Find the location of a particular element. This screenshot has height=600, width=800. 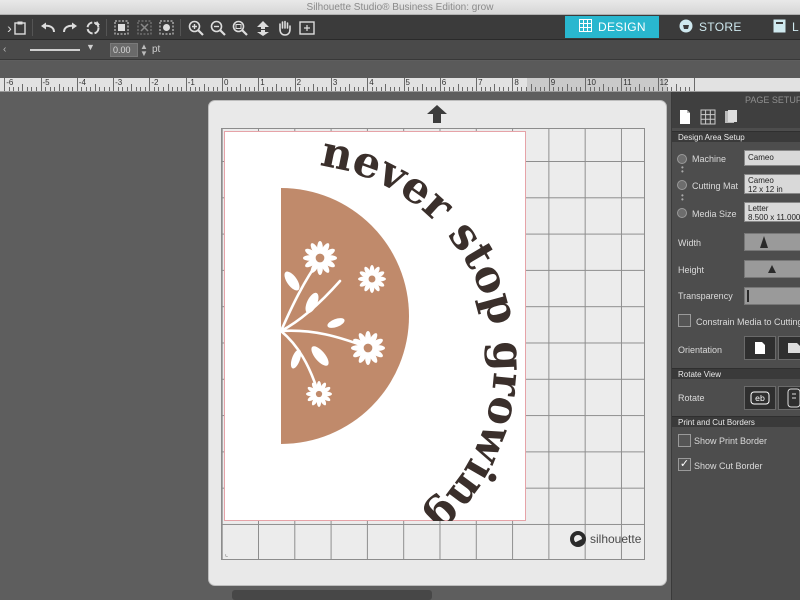

rotate-normal-button: eb is located at coordinates (760, 398).